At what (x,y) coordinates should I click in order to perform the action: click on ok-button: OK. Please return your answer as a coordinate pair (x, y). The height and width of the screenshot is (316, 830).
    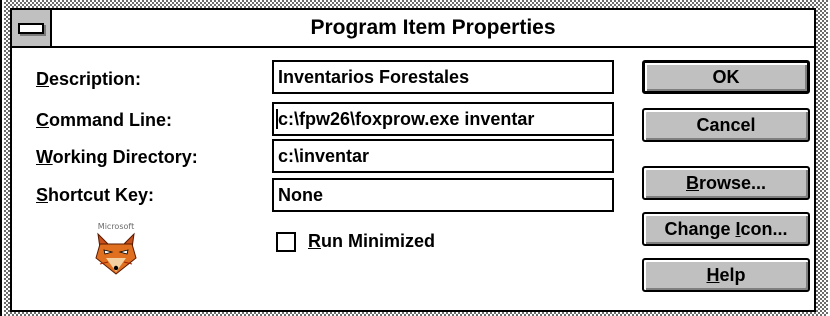
    Looking at the image, I should click on (726, 77).